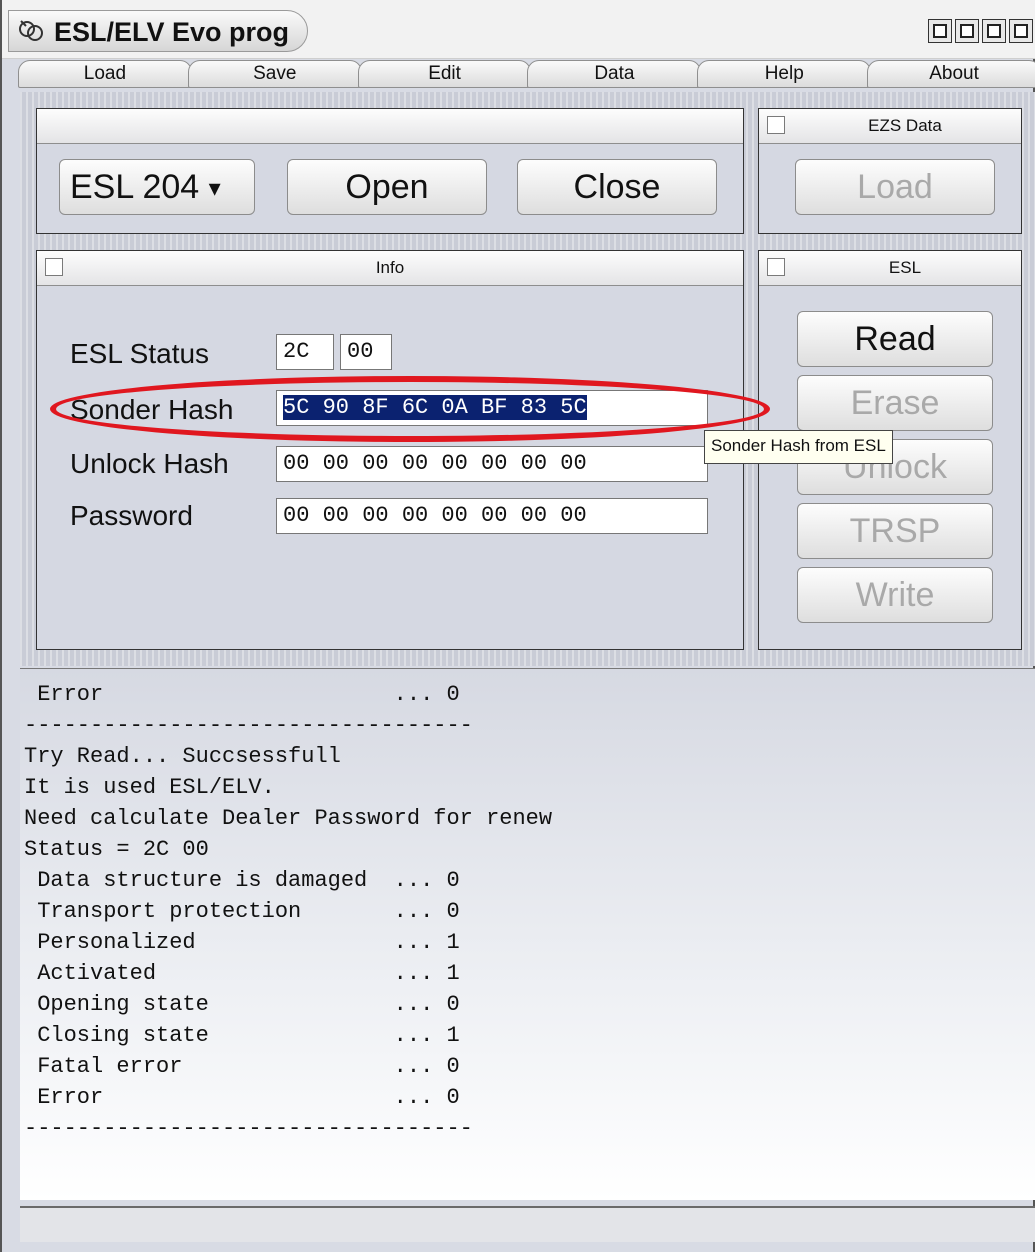 The width and height of the screenshot is (1035, 1252). I want to click on ezs-data-panel: EZS Data Load, so click(890, 171).